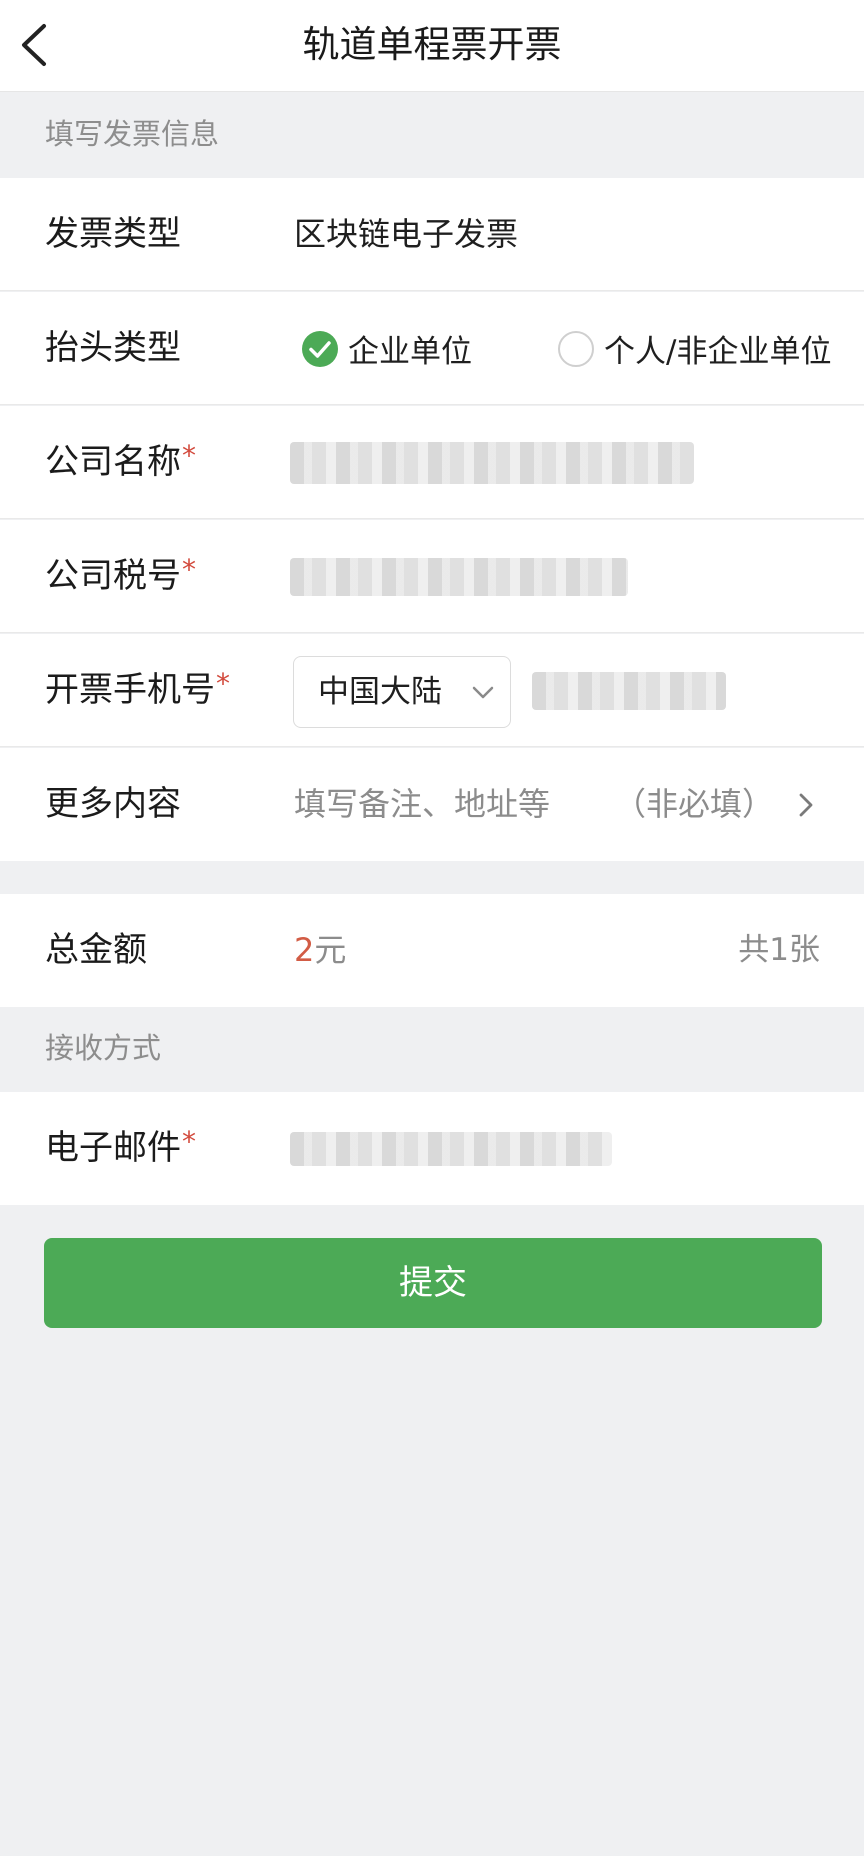 This screenshot has height=1856, width=864. Describe the element at coordinates (103, 1048) in the screenshot. I see `section-title-receive-method: 接收方式` at that location.